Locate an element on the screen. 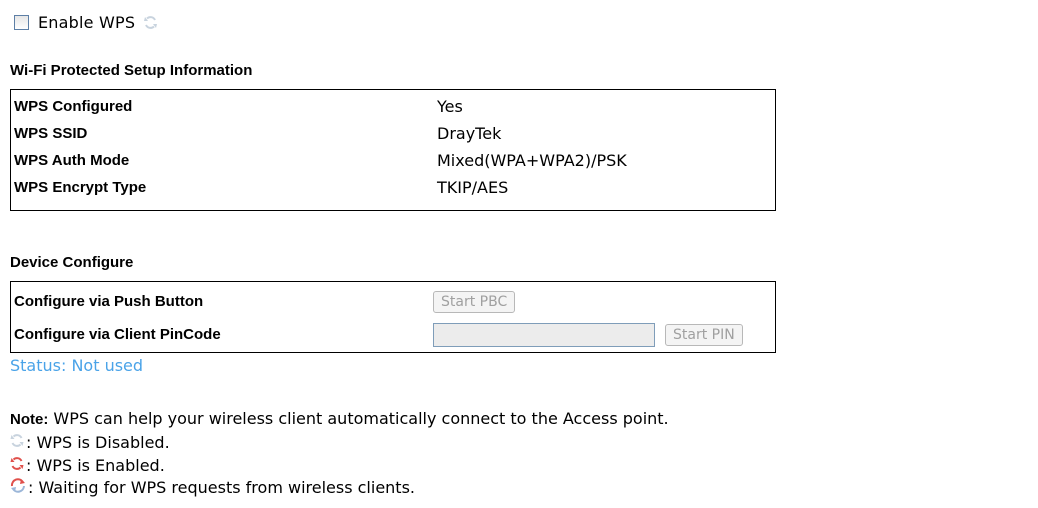  table-row: WPS Auth Mode Mixed(WPA+WPA2)/PSK is located at coordinates (393, 160).